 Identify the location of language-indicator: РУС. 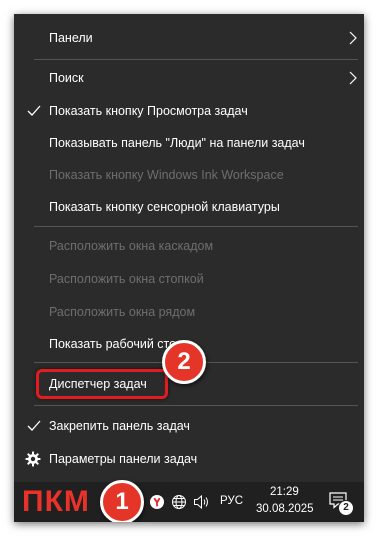
(231, 501).